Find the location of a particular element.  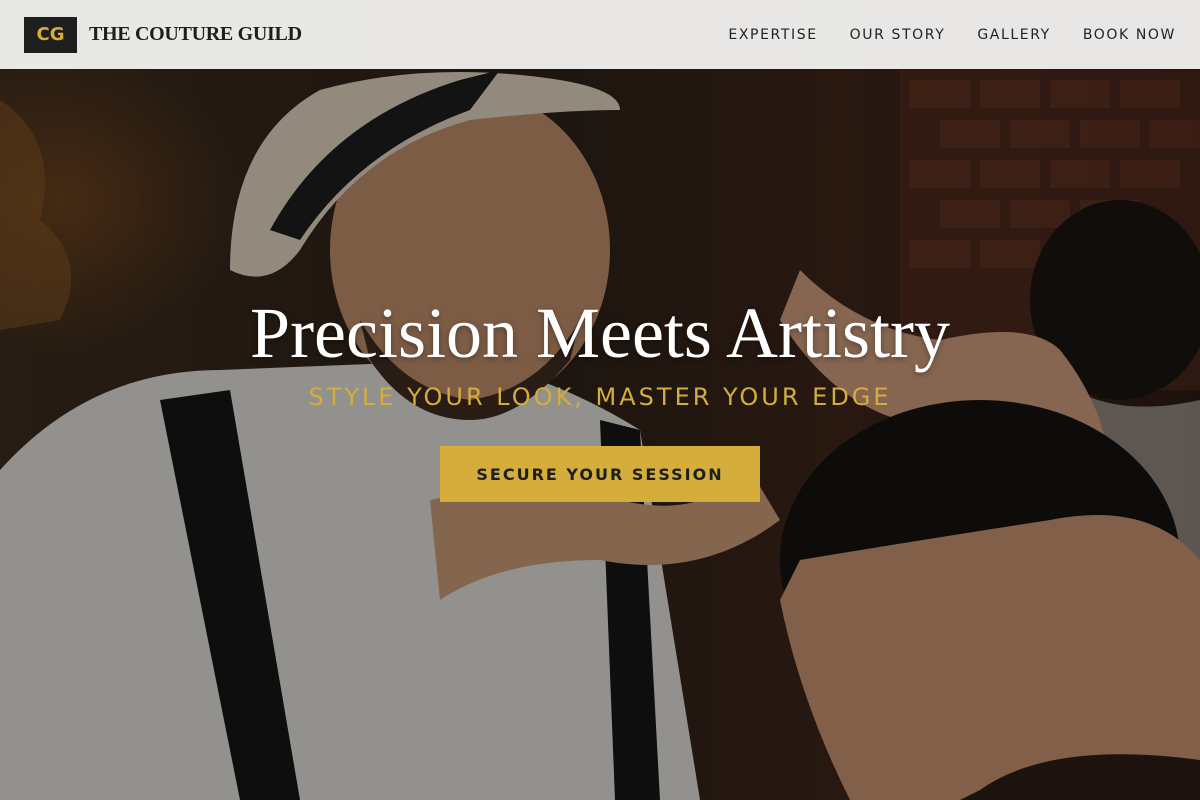

nav-link-our-story: OUR STORY is located at coordinates (898, 35).